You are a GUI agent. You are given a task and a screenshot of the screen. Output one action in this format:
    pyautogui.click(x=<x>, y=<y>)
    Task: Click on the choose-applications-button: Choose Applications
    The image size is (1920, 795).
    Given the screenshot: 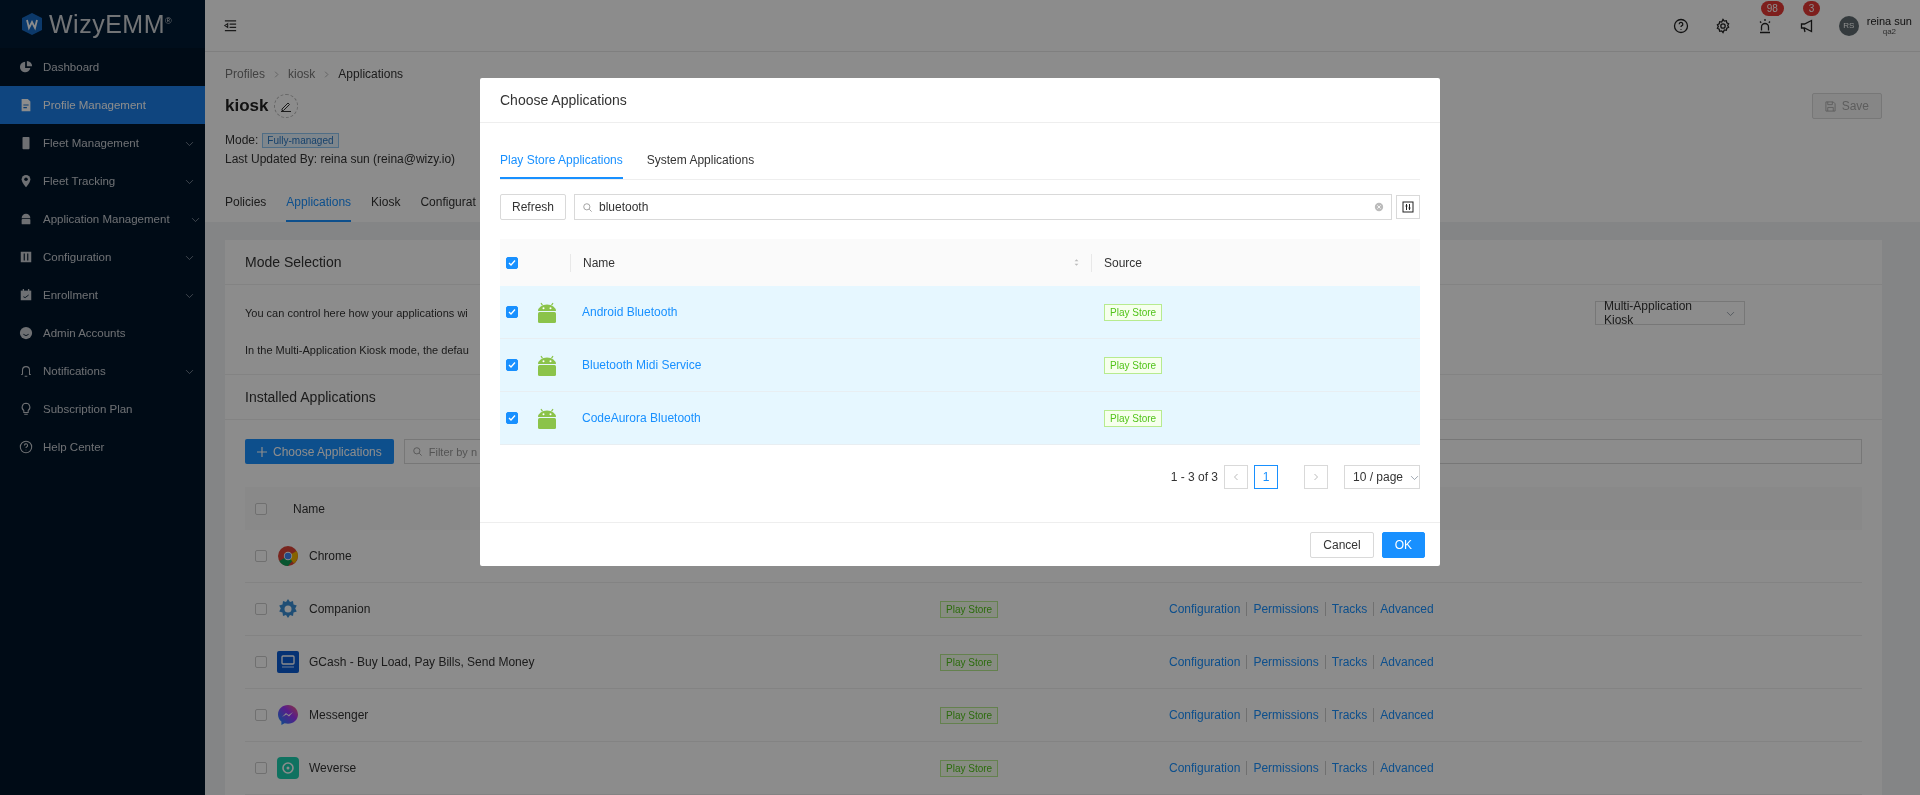 What is the action you would take?
    pyautogui.click(x=319, y=451)
    